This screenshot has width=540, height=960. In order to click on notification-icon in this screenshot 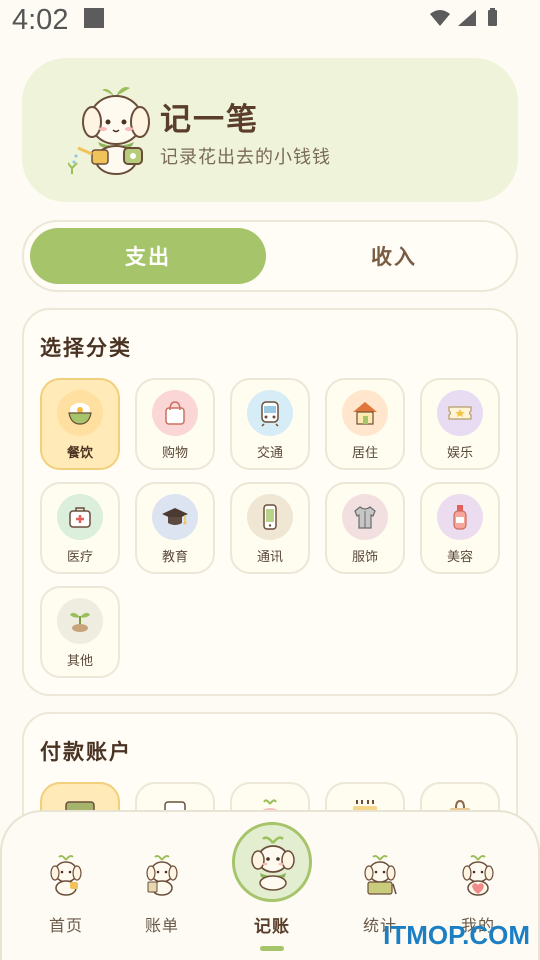, I will do `click(94, 18)`.